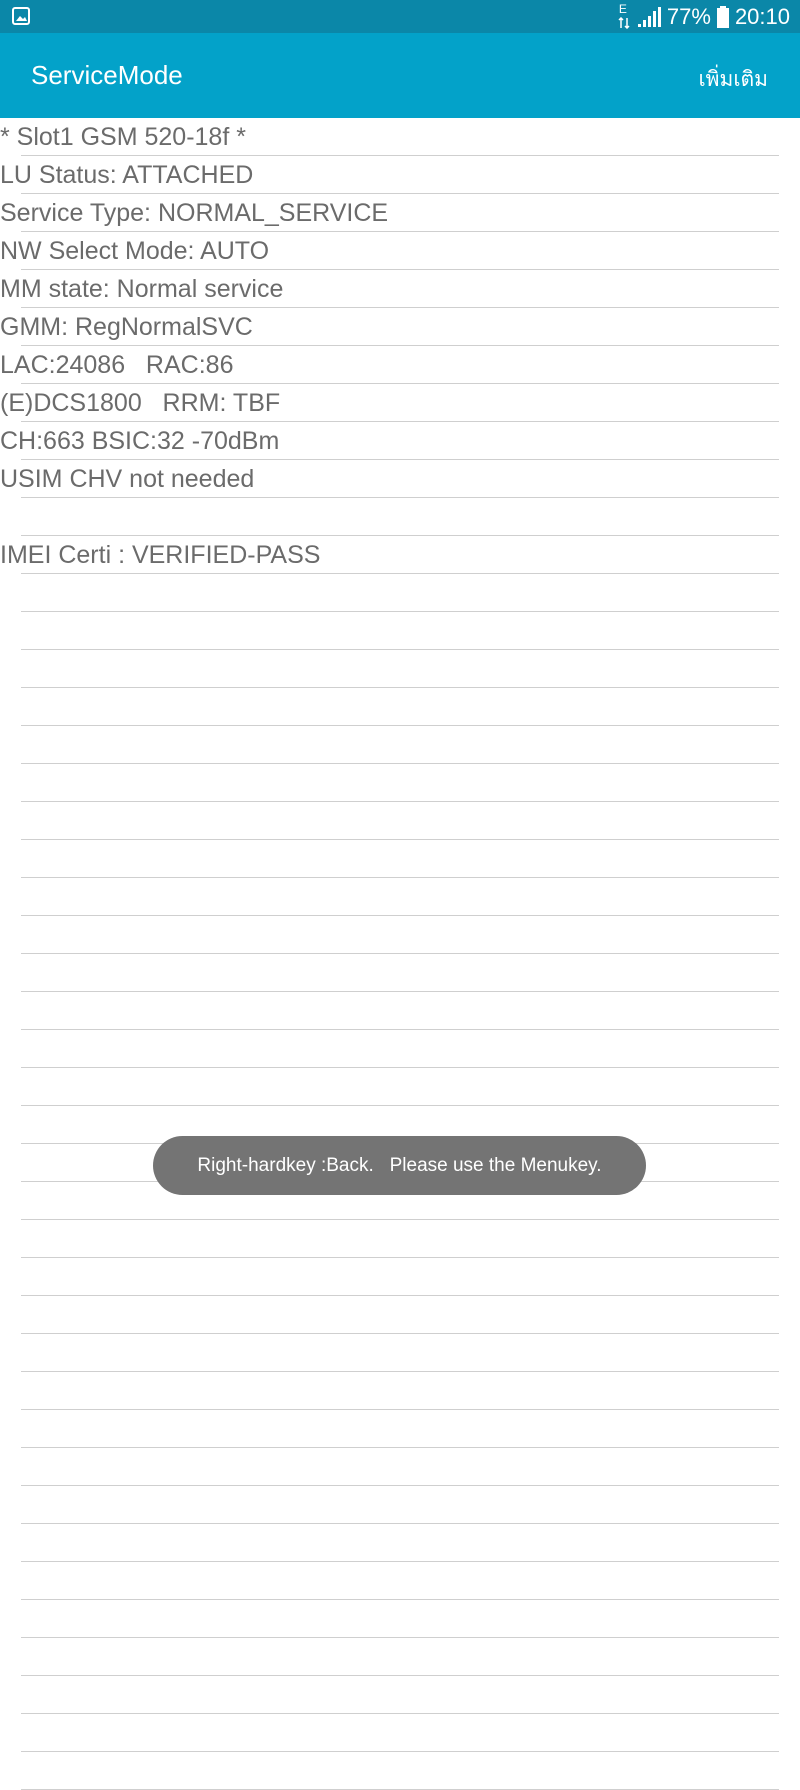  What do you see at coordinates (400, 213) in the screenshot?
I see `list-item: Service Type: NORMAL_SERVICE` at bounding box center [400, 213].